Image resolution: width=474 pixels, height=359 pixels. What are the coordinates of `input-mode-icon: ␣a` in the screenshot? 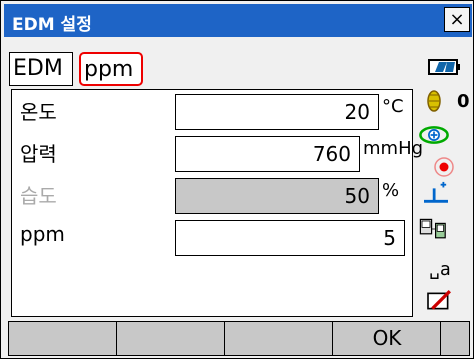 It's located at (440, 269).